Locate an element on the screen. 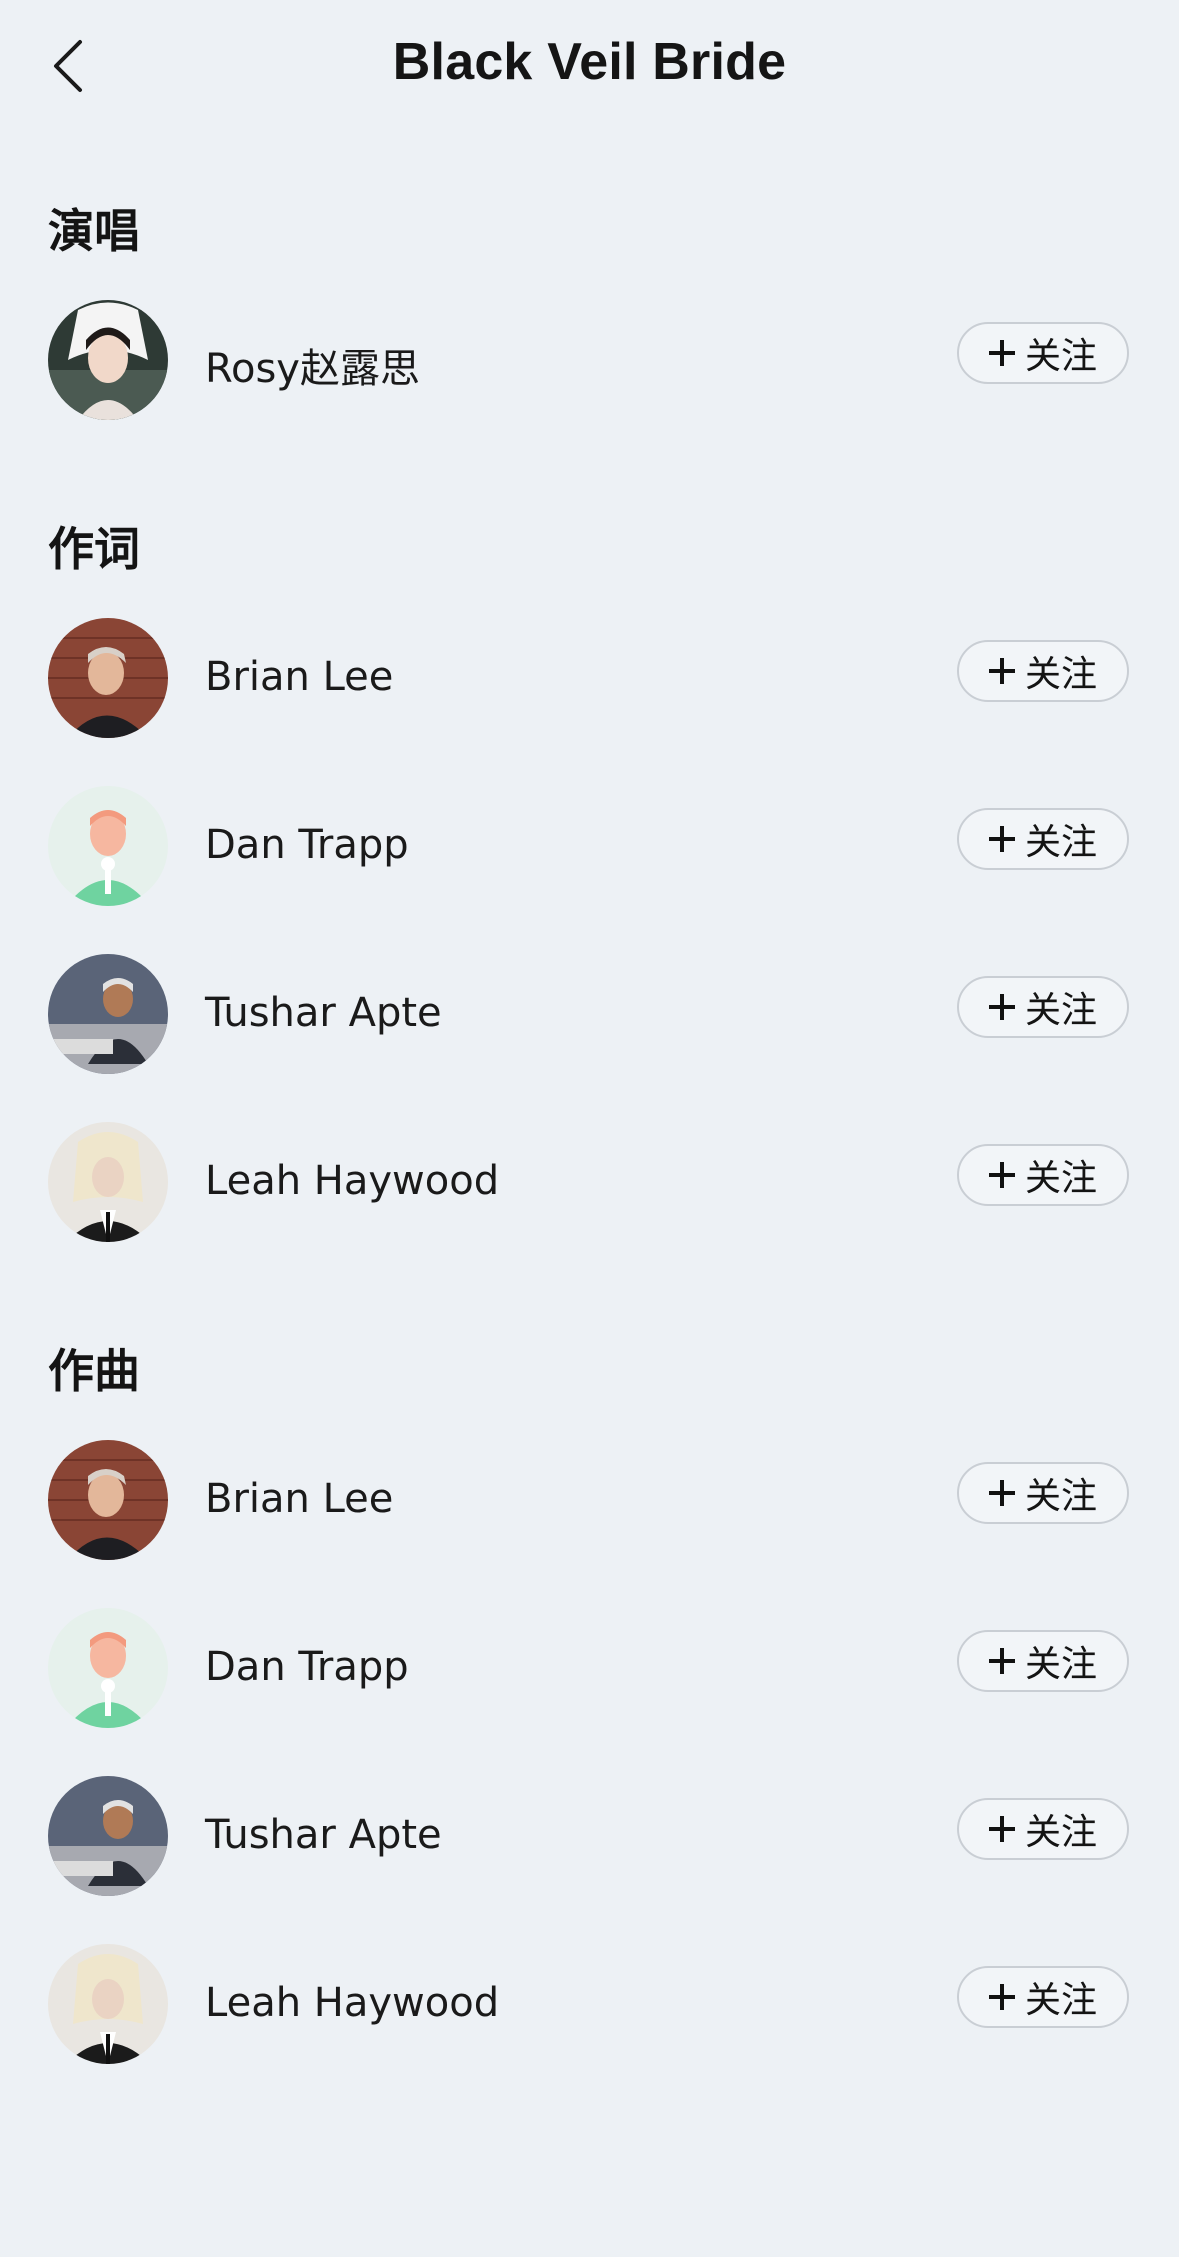  section-title-lyricist: 作词 is located at coordinates (94, 549).